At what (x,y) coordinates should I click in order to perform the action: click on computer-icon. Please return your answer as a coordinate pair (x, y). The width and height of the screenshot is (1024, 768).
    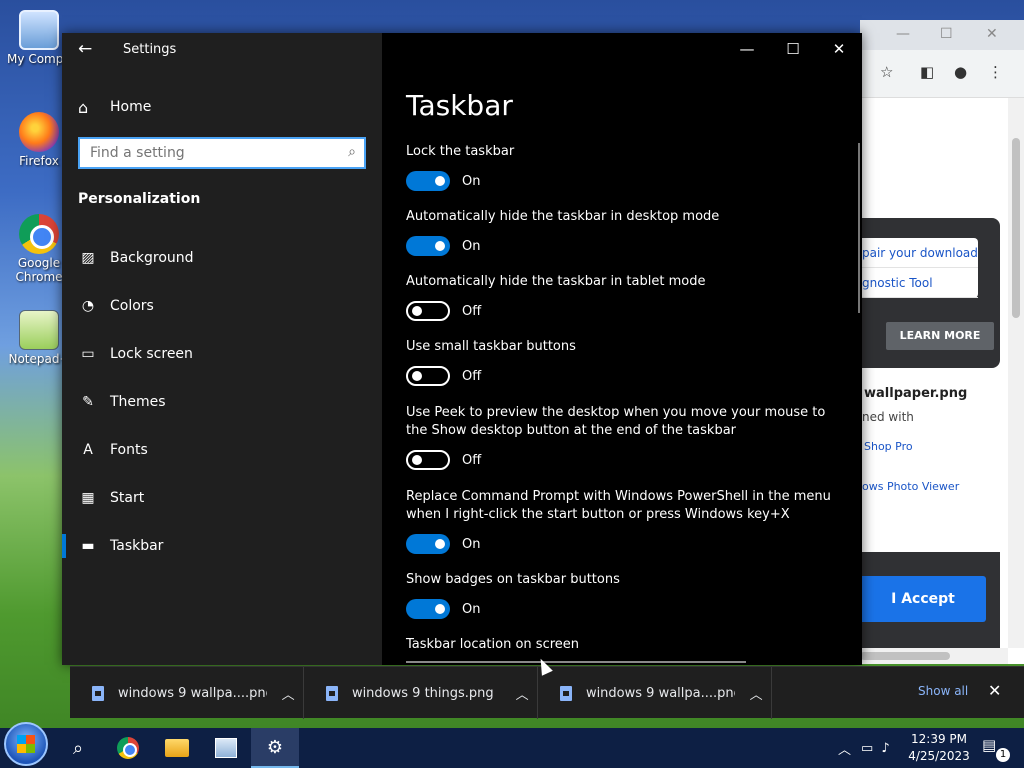
    Looking at the image, I should click on (39, 30).